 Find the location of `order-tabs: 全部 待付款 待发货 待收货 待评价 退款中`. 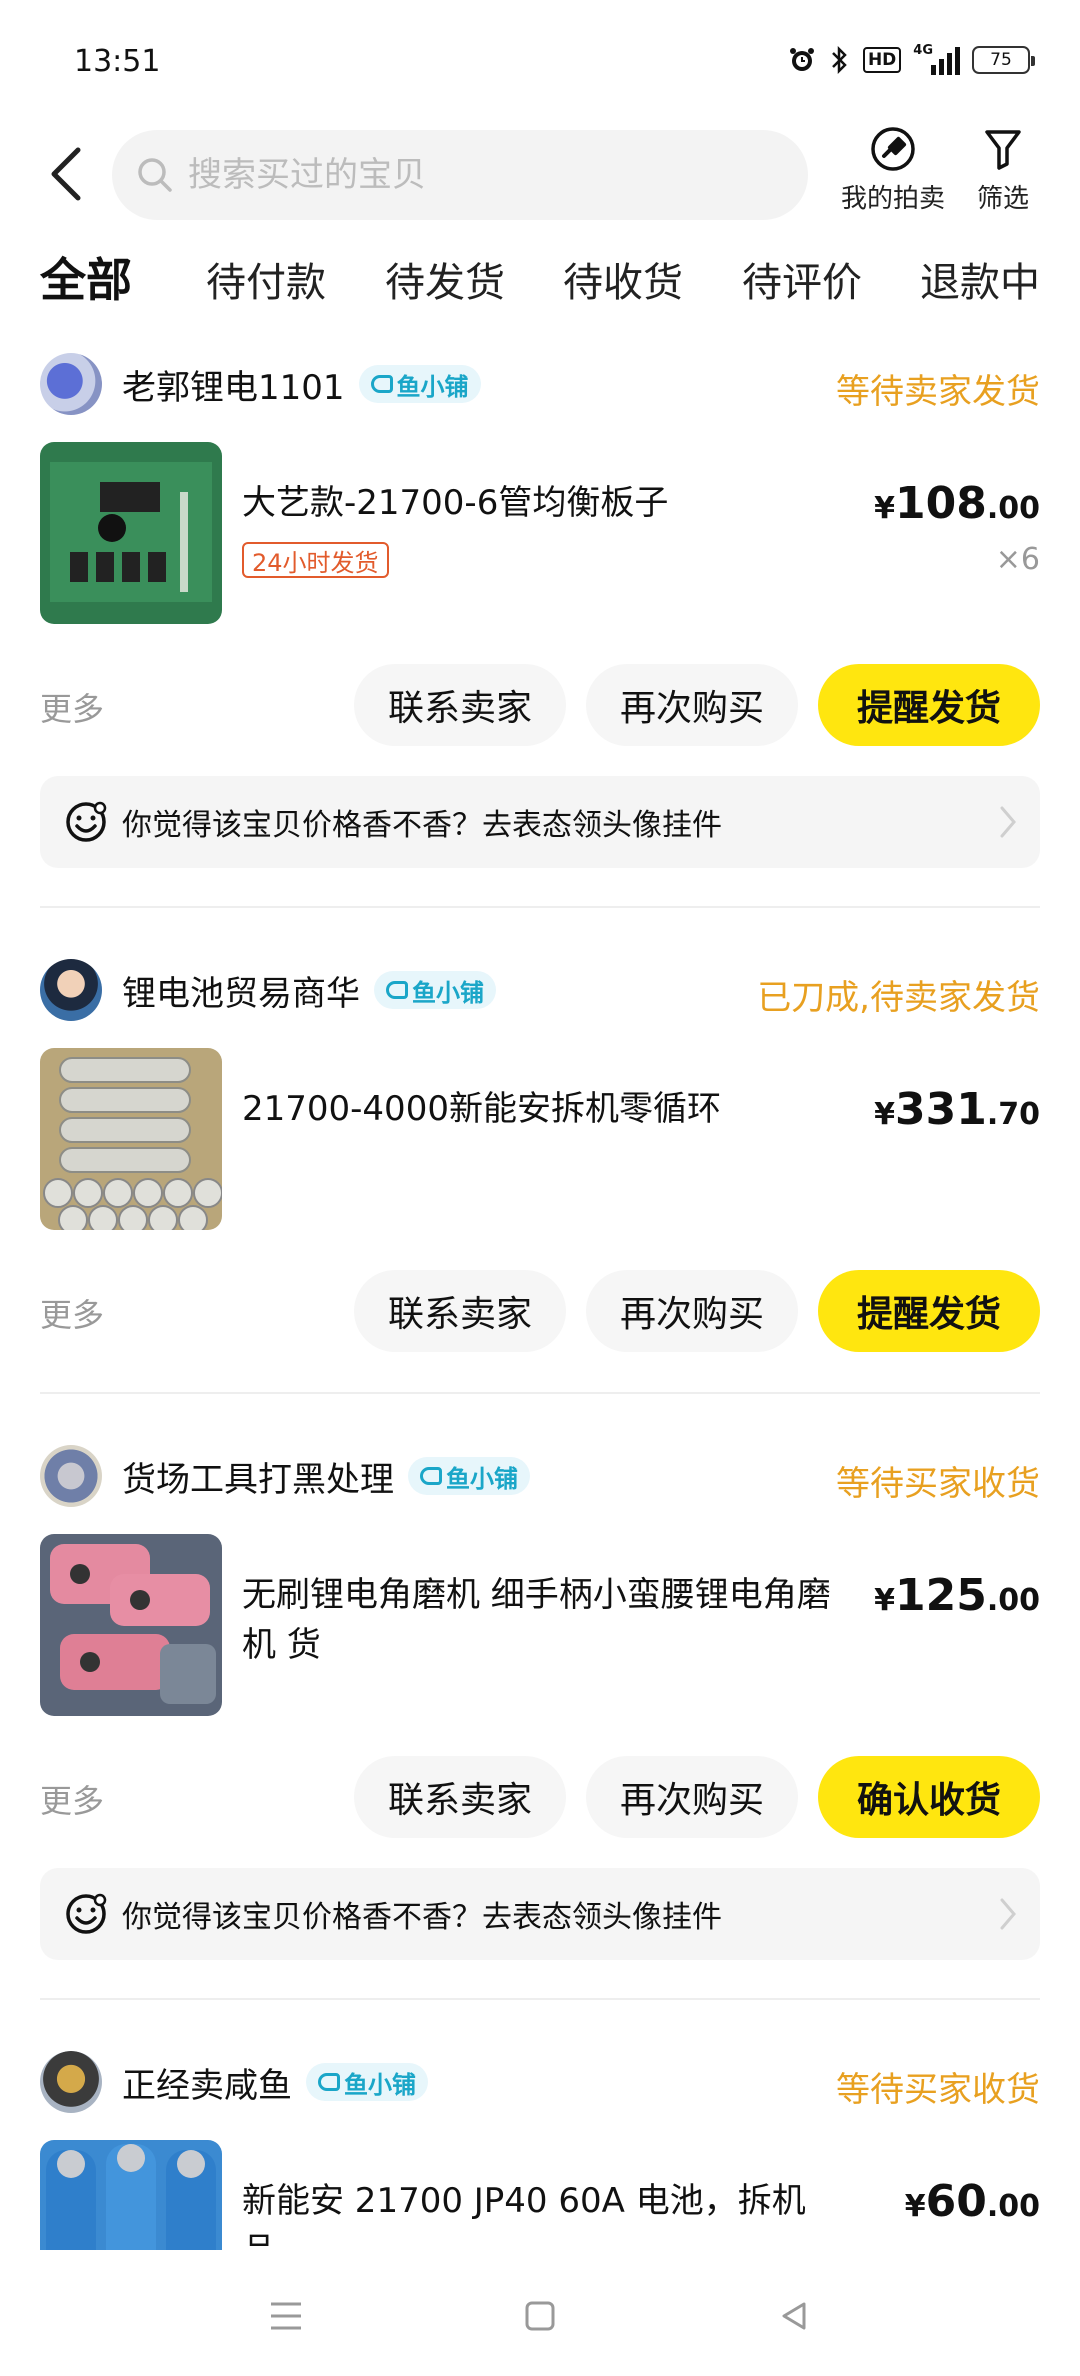

order-tabs: 全部 待付款 待发货 待收货 待评价 退款中 is located at coordinates (540, 282).